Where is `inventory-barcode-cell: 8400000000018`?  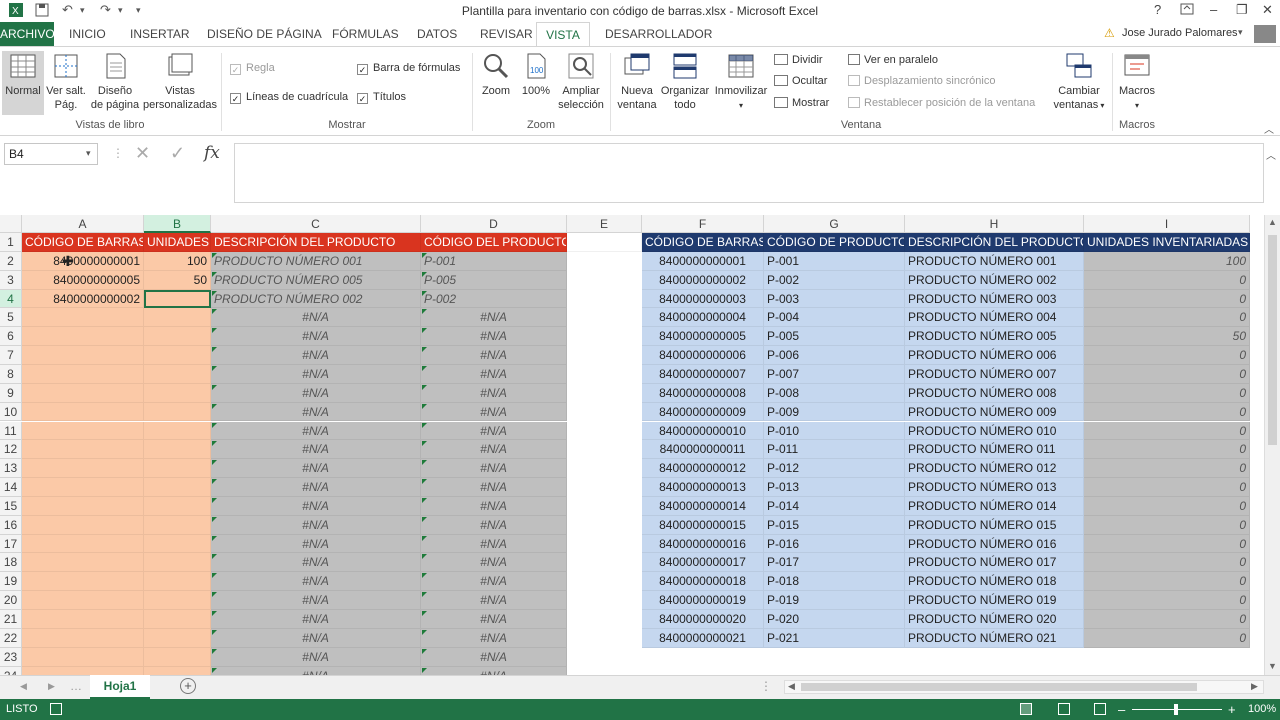
inventory-barcode-cell: 8400000000018 is located at coordinates (703, 582).